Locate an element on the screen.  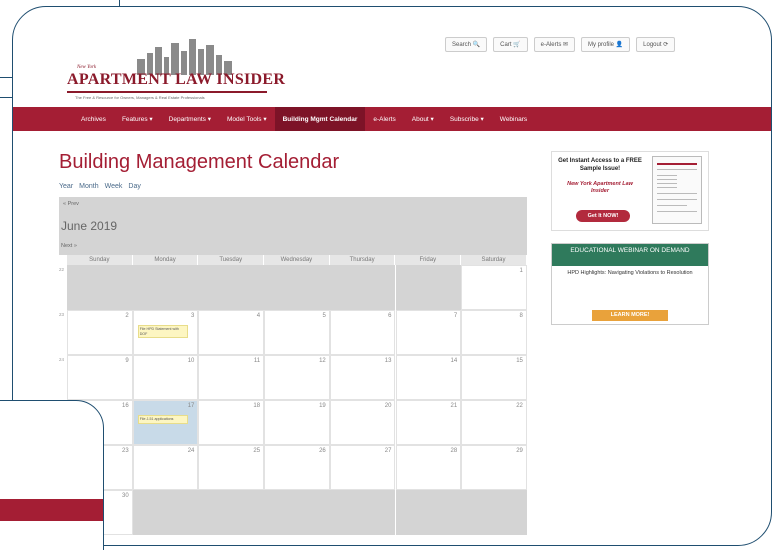
calendar-week: 251617File J-51 applications1819202122 is located at coordinates (293, 422).